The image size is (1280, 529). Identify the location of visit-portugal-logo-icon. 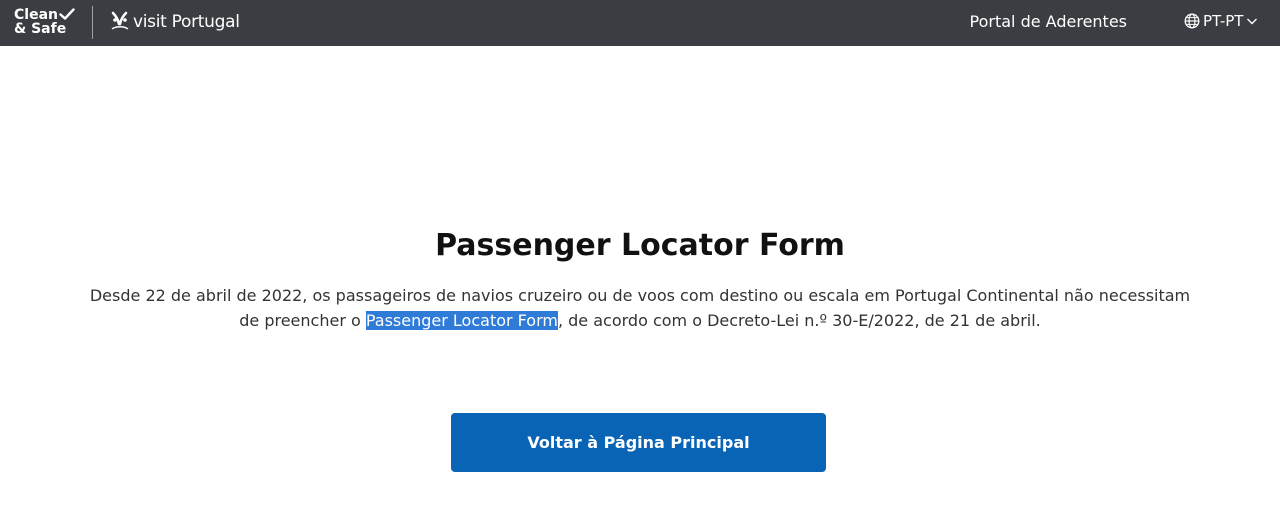
(120, 20).